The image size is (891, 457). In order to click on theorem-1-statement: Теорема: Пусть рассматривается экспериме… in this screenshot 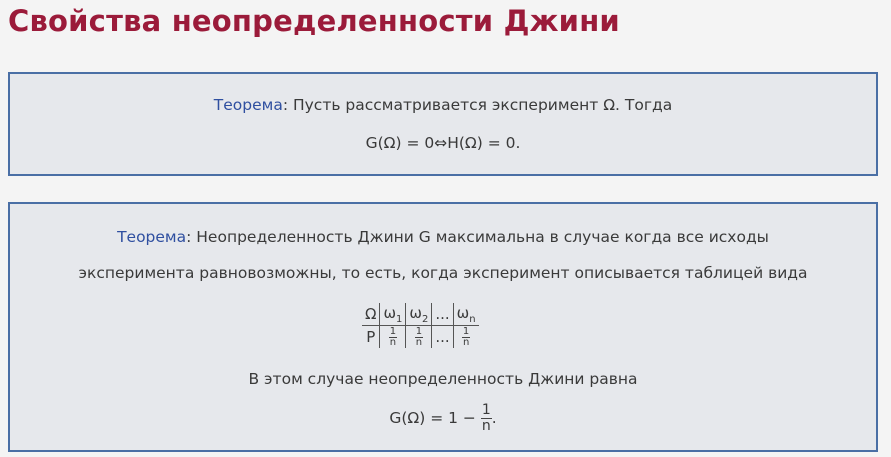, I will do `click(443, 105)`.